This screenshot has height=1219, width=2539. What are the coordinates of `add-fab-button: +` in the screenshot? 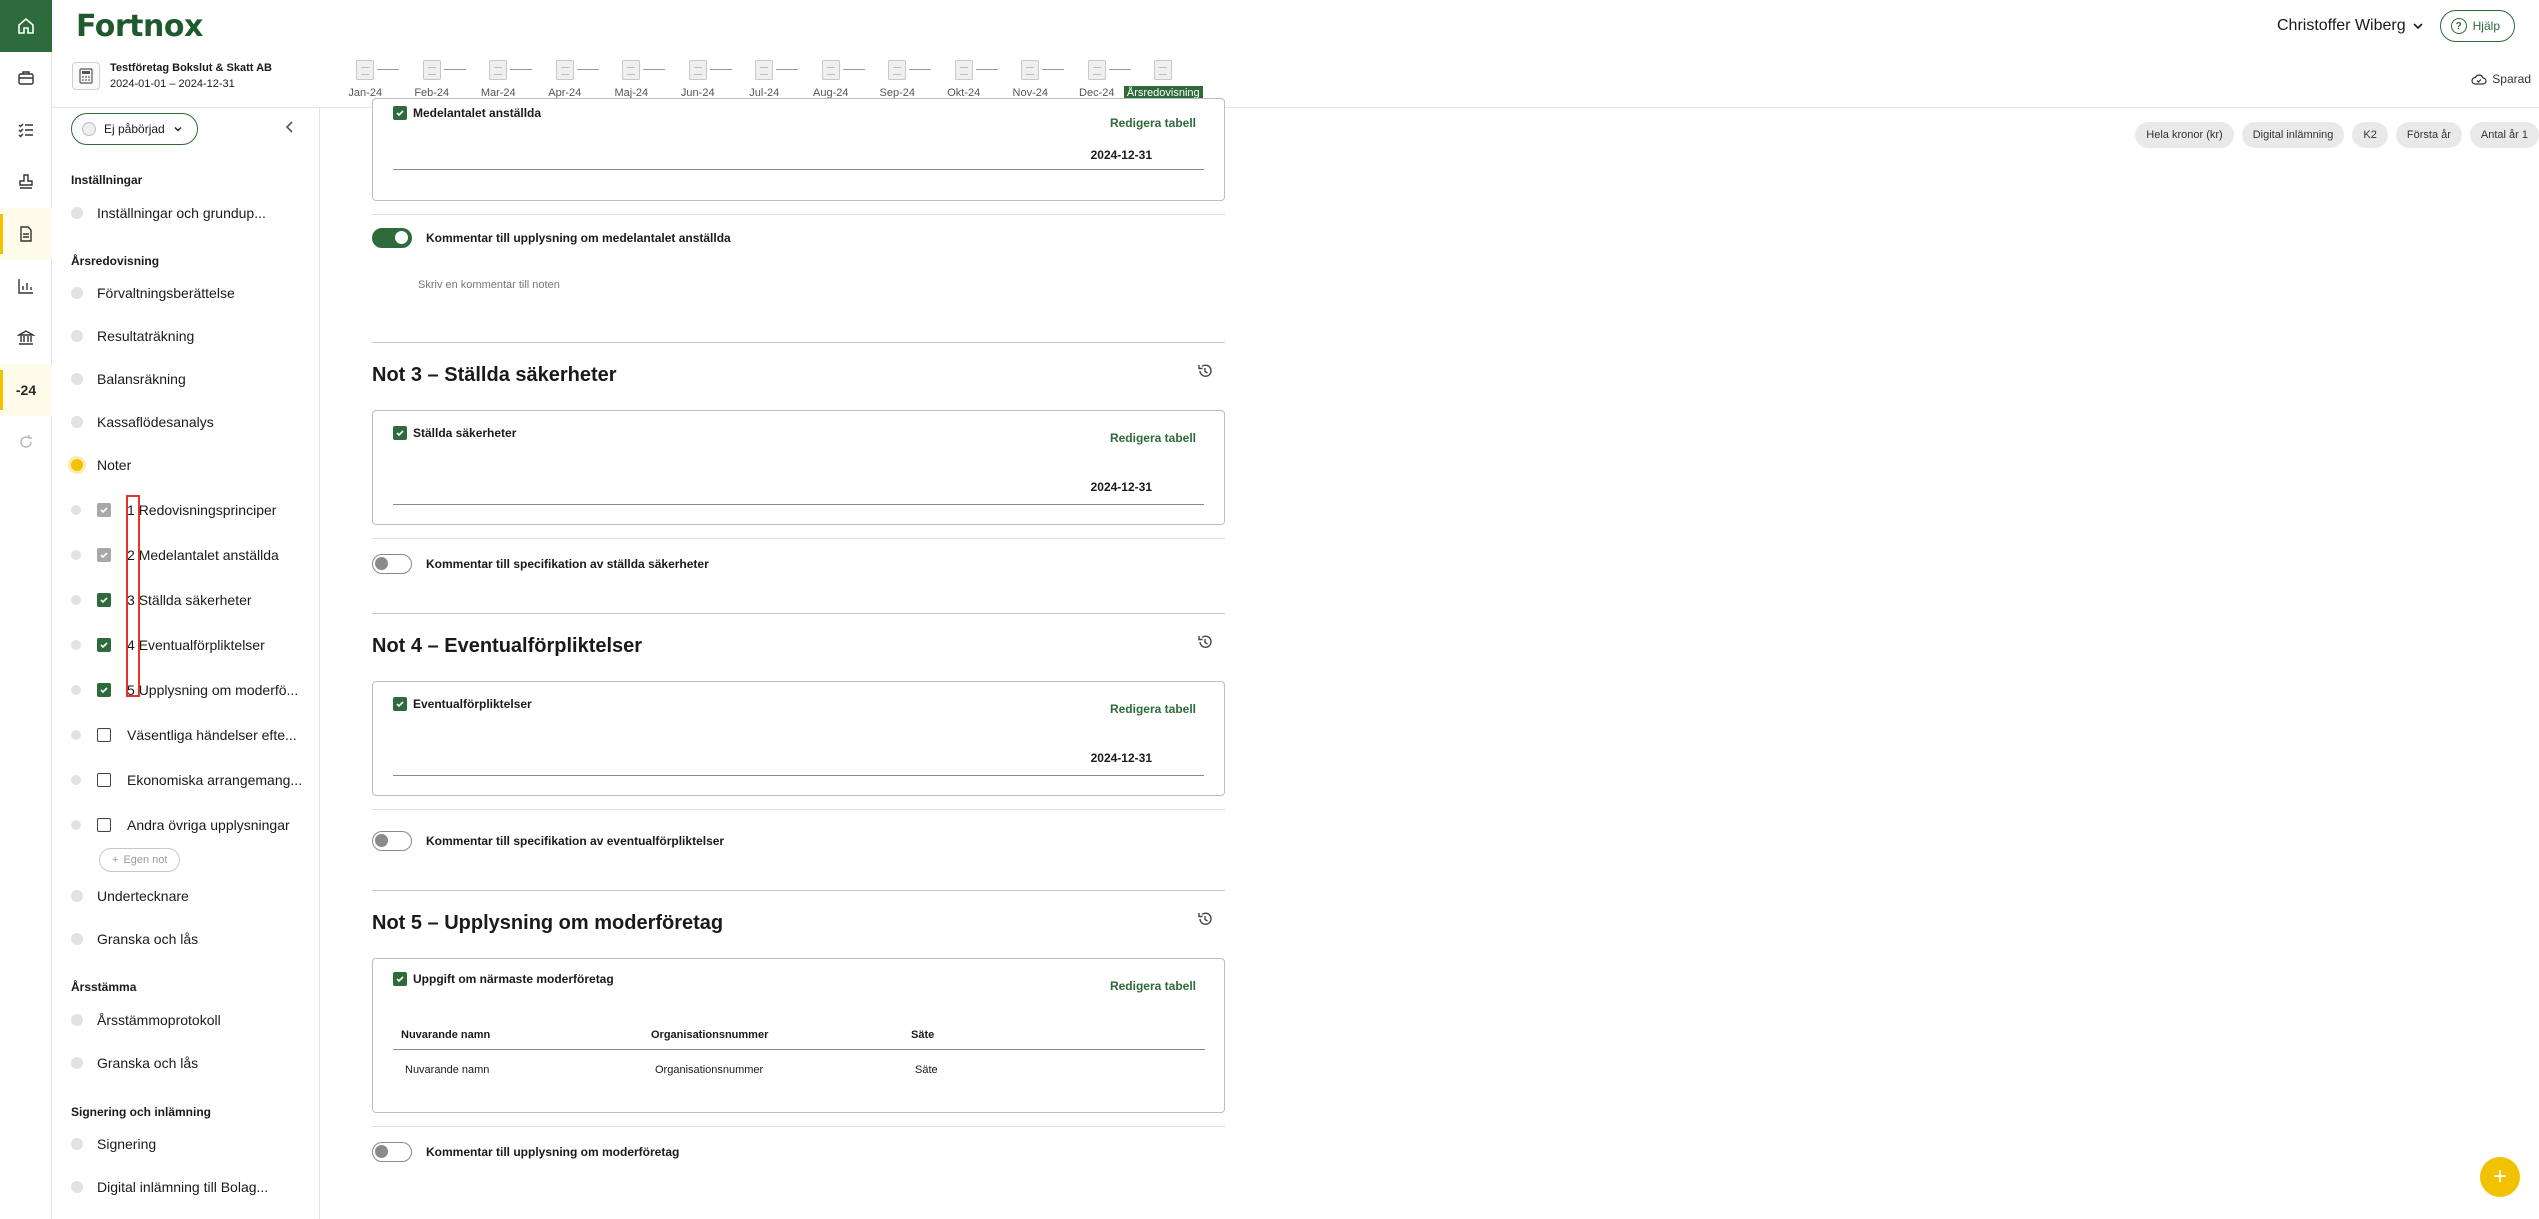 It's located at (2500, 1177).